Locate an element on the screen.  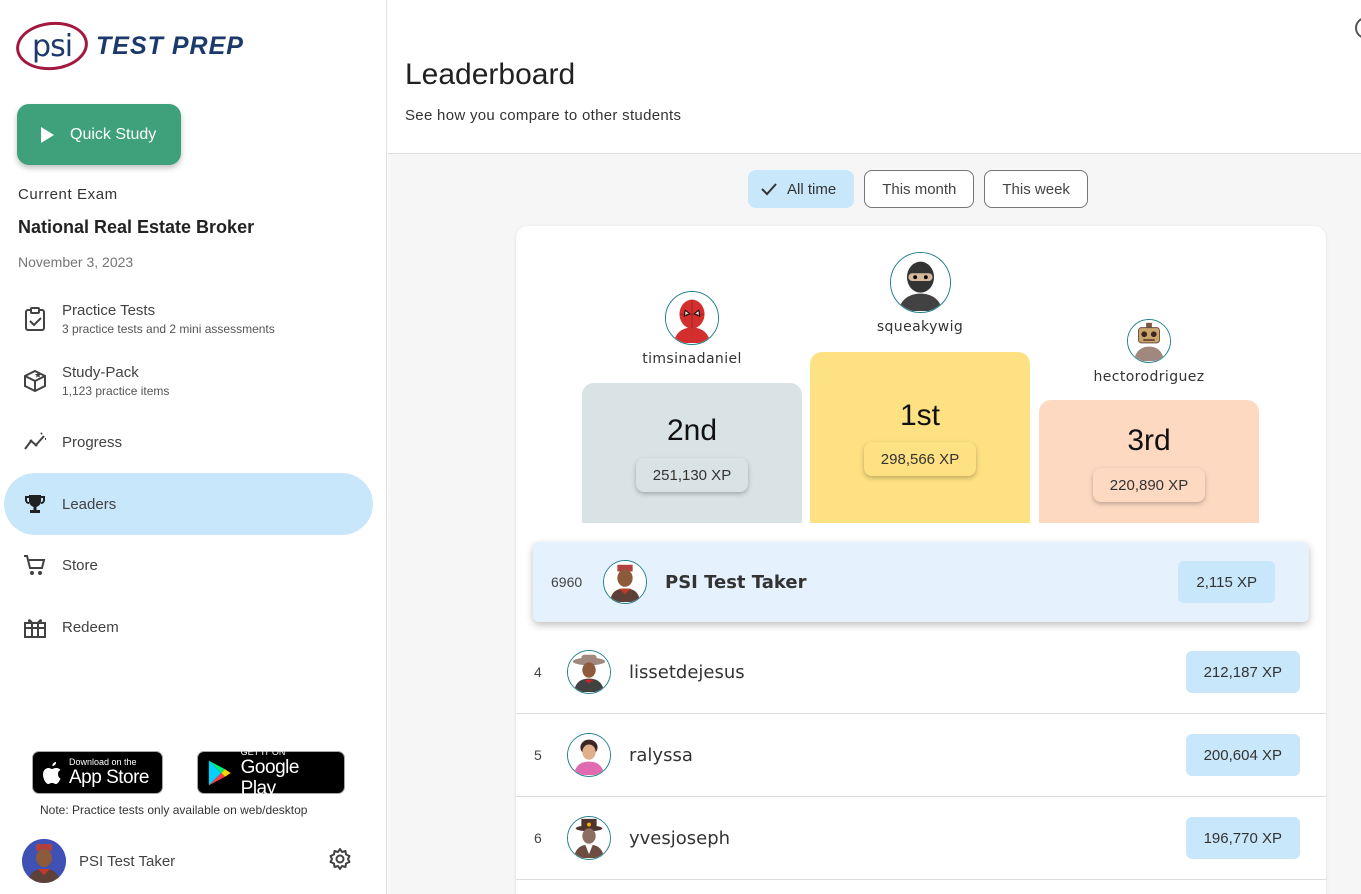
sidebar-item-label: Redeem is located at coordinates (90, 627).